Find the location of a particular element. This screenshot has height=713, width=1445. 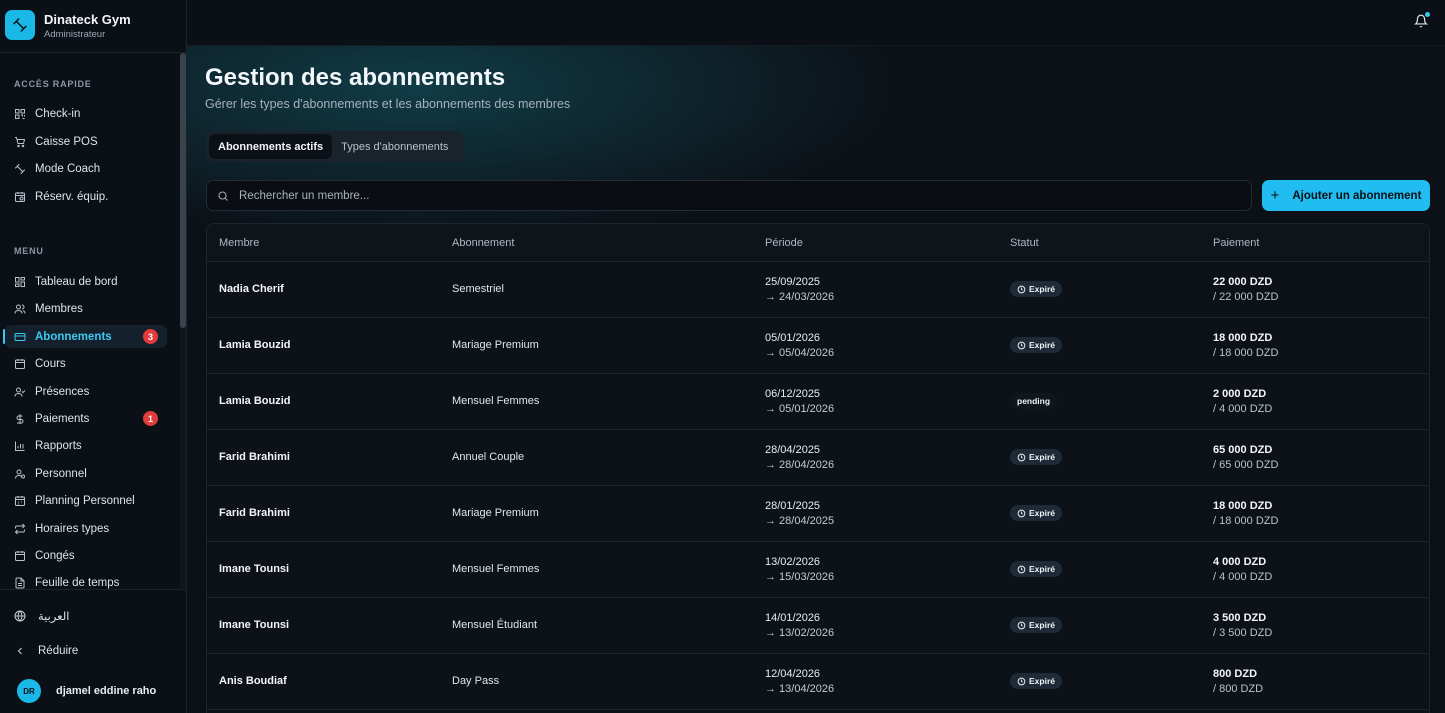

period-end: → 28/04/2025 is located at coordinates (800, 521).